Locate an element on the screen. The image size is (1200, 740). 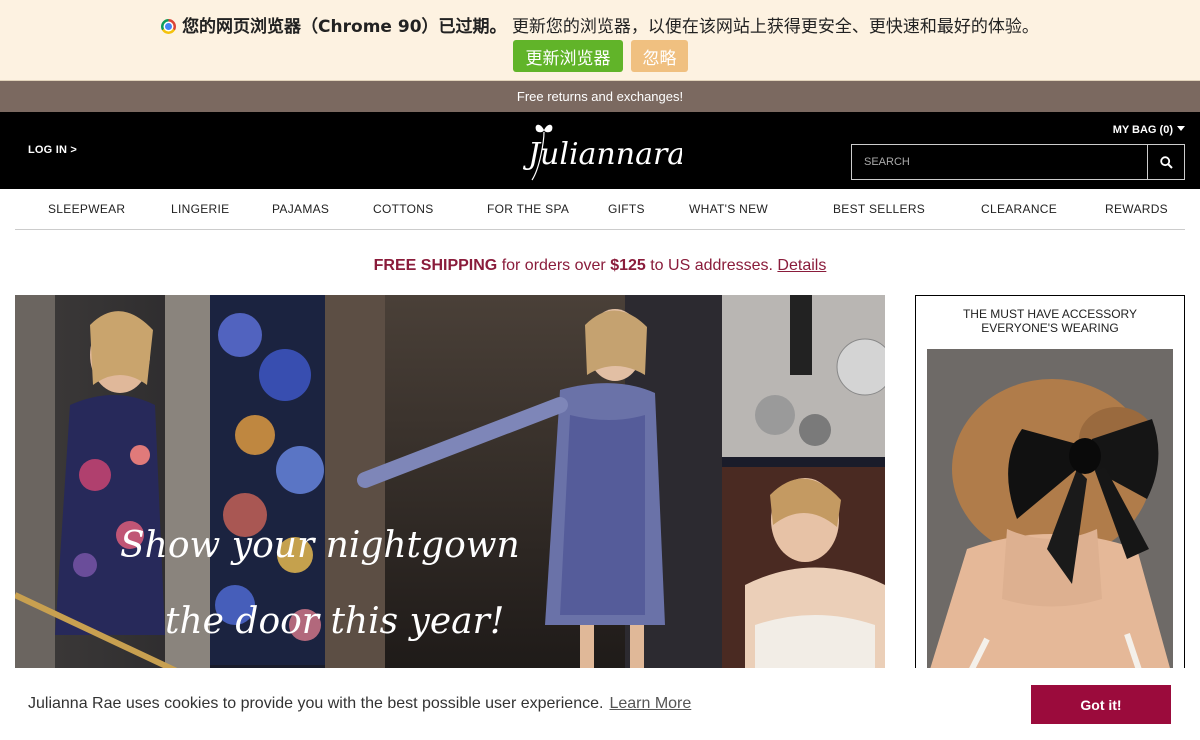
logo: Juliannarae is located at coordinates (602, 151).